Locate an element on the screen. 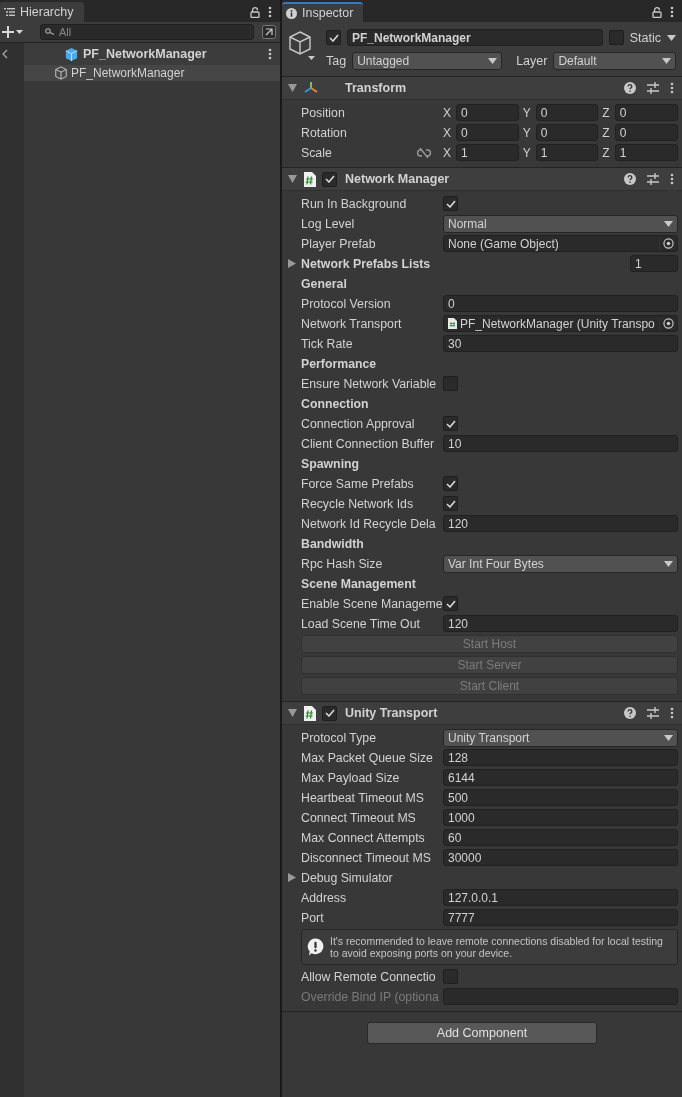 The image size is (682, 1097). text-field: 6144 is located at coordinates (560, 777).